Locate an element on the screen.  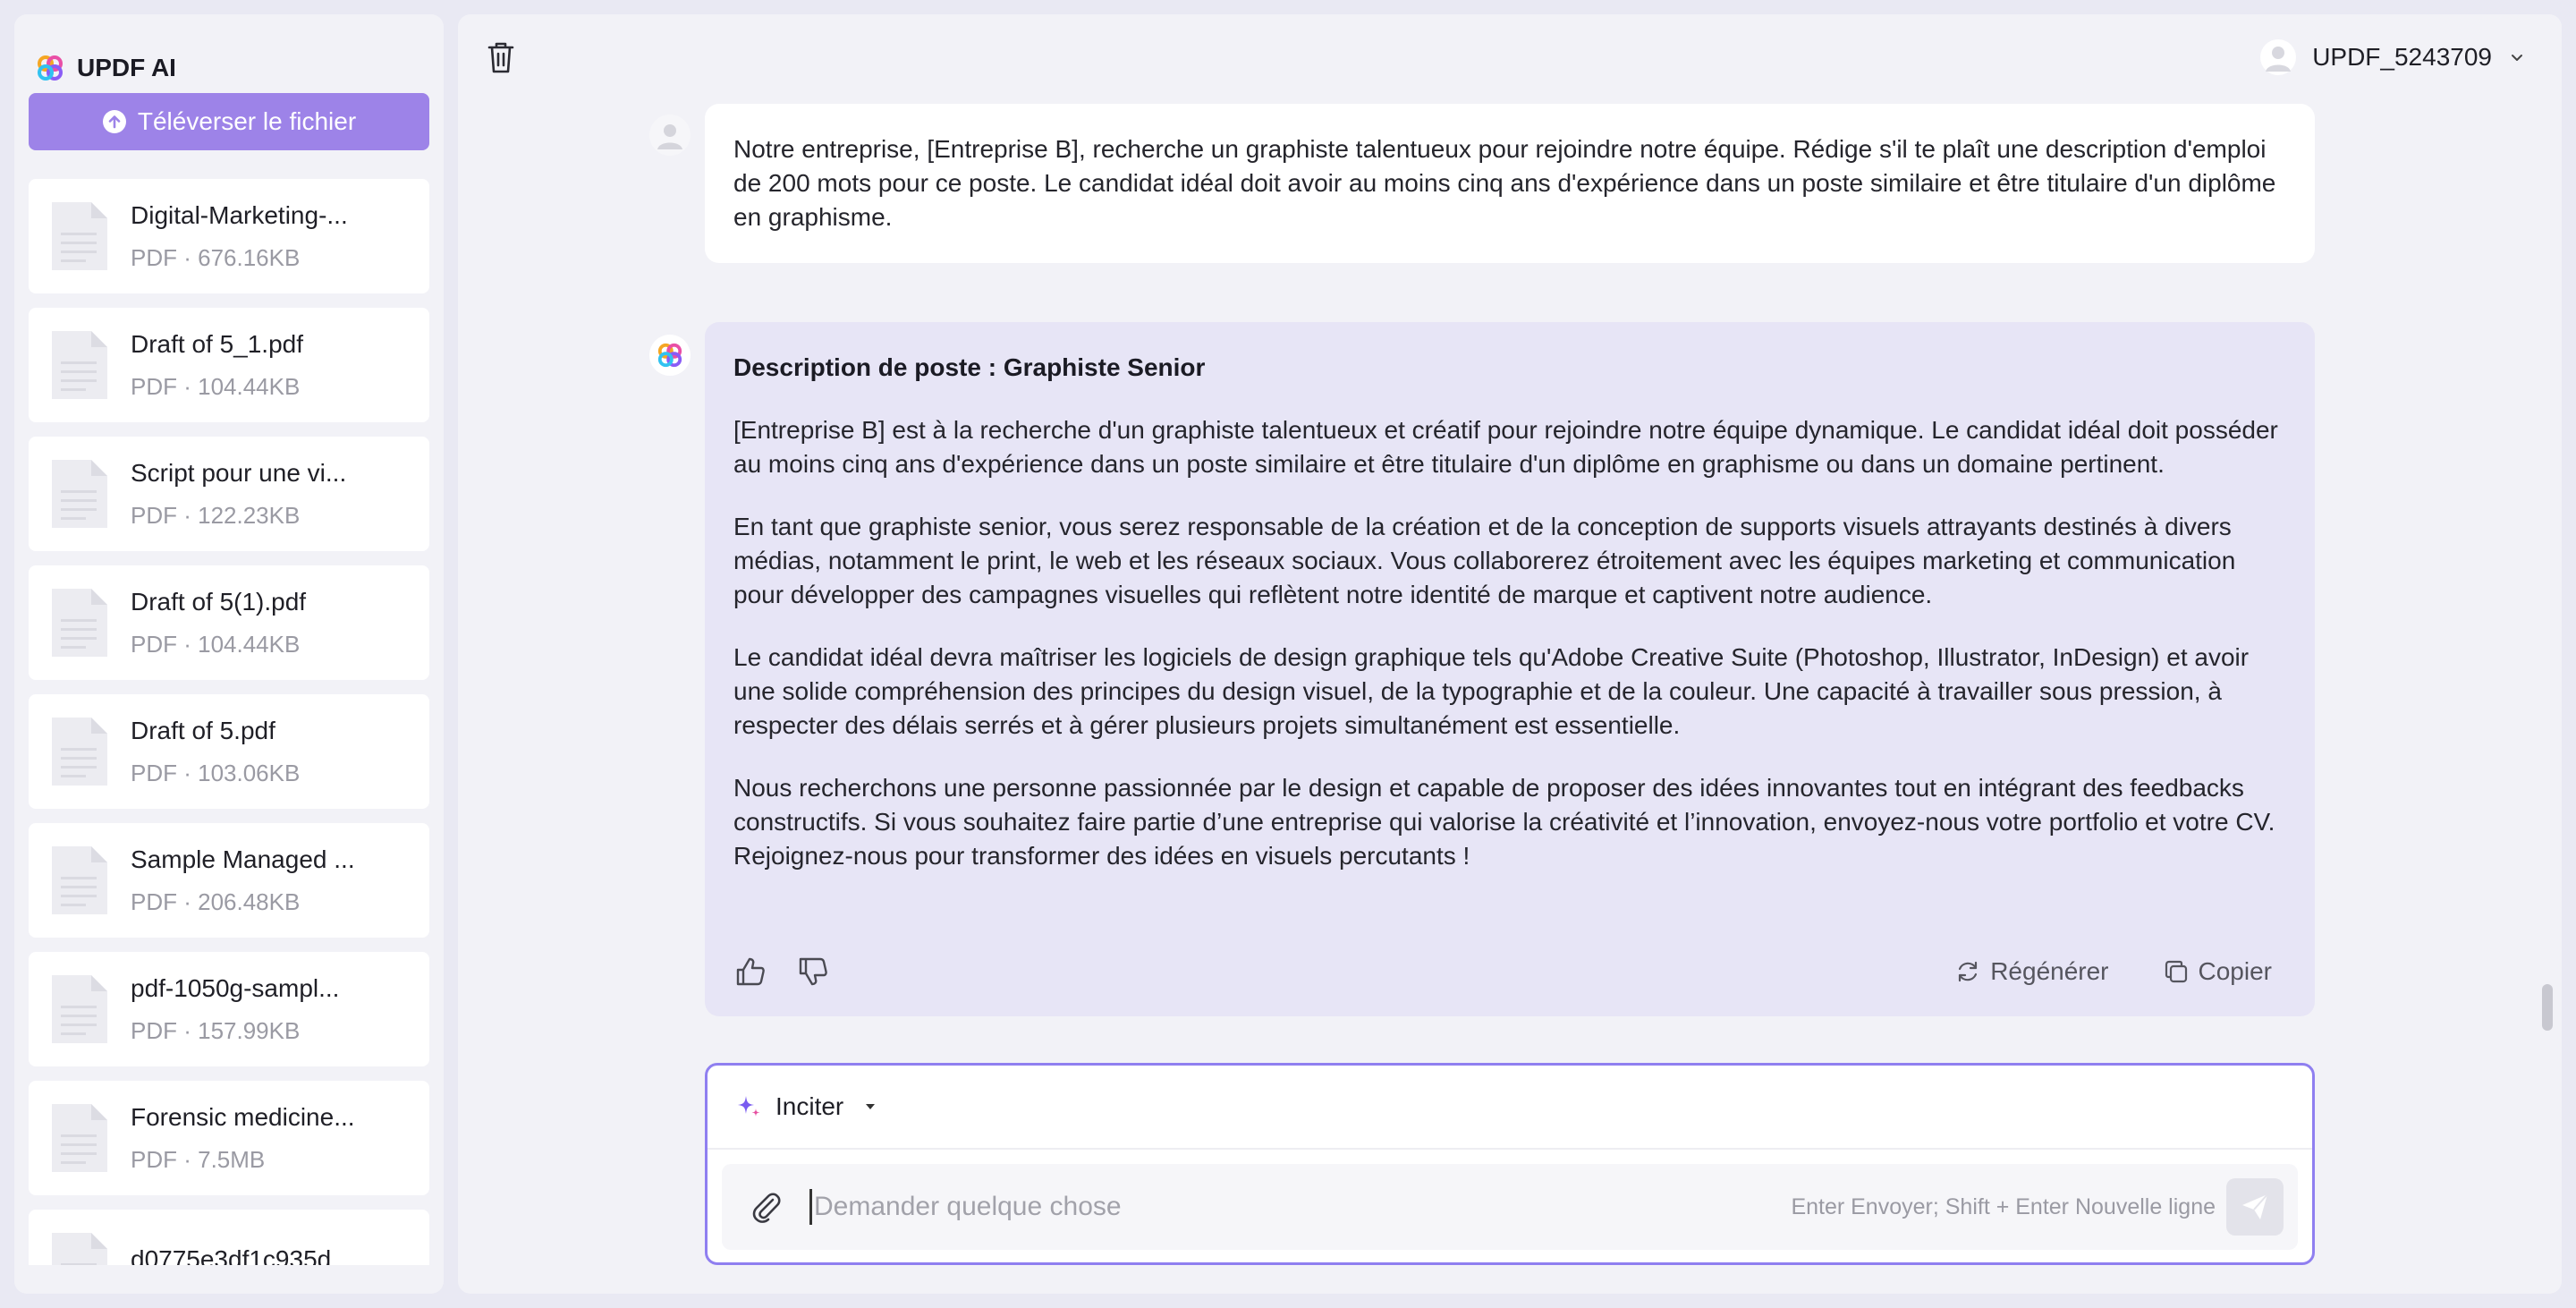
user-menu: UPDF_5243709 is located at coordinates (2393, 57).